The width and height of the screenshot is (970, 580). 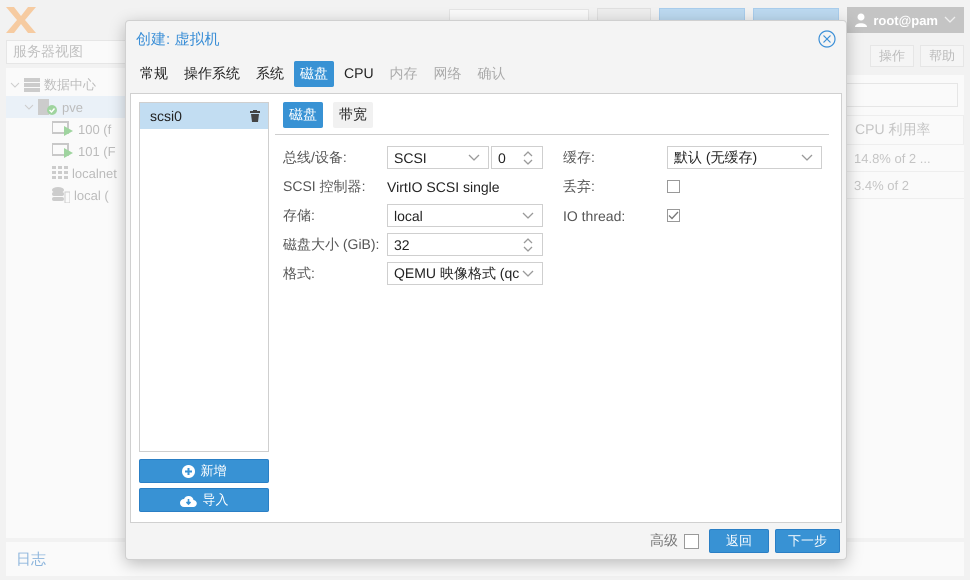 What do you see at coordinates (324, 187) in the screenshot?
I see `field-label: SCSI 控制器:` at bounding box center [324, 187].